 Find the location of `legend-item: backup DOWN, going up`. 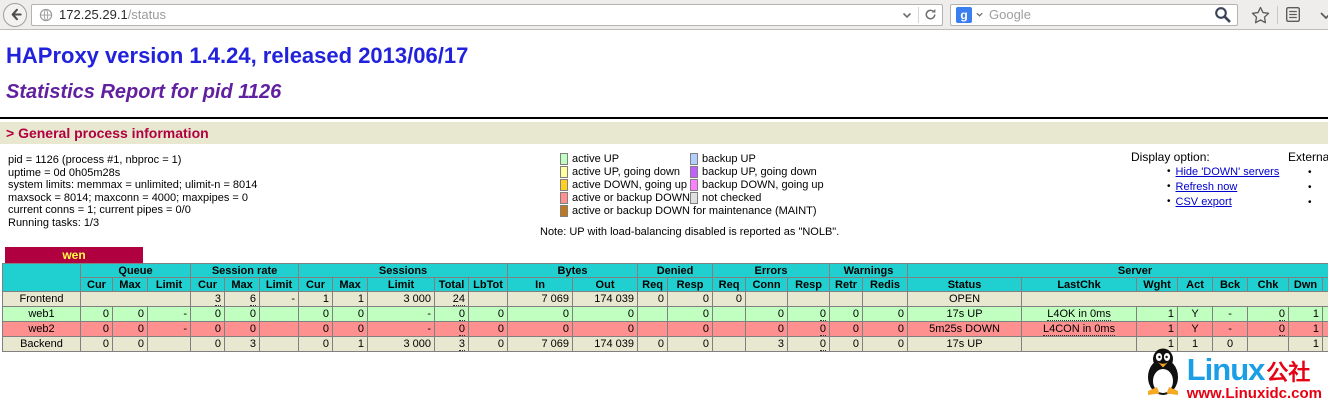

legend-item: backup DOWN, going up is located at coordinates (757, 184).